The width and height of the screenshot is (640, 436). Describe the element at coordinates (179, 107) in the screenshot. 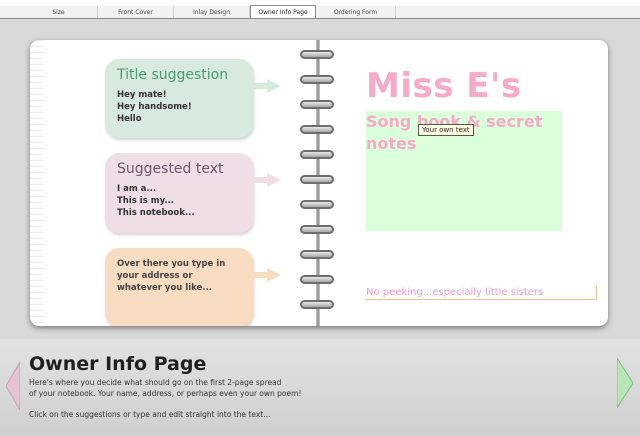

I see `title-suggestion-option: Hey handsome!` at that location.